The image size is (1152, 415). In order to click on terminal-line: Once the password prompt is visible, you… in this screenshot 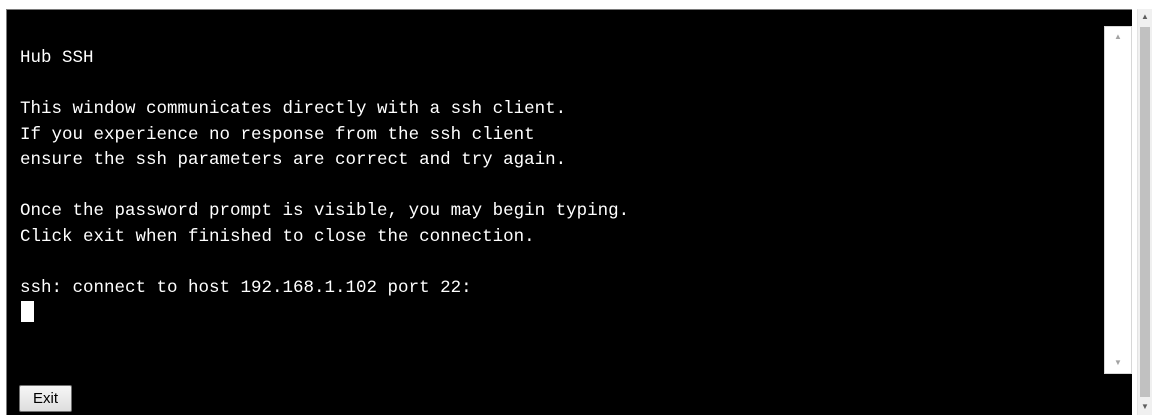, I will do `click(325, 211)`.